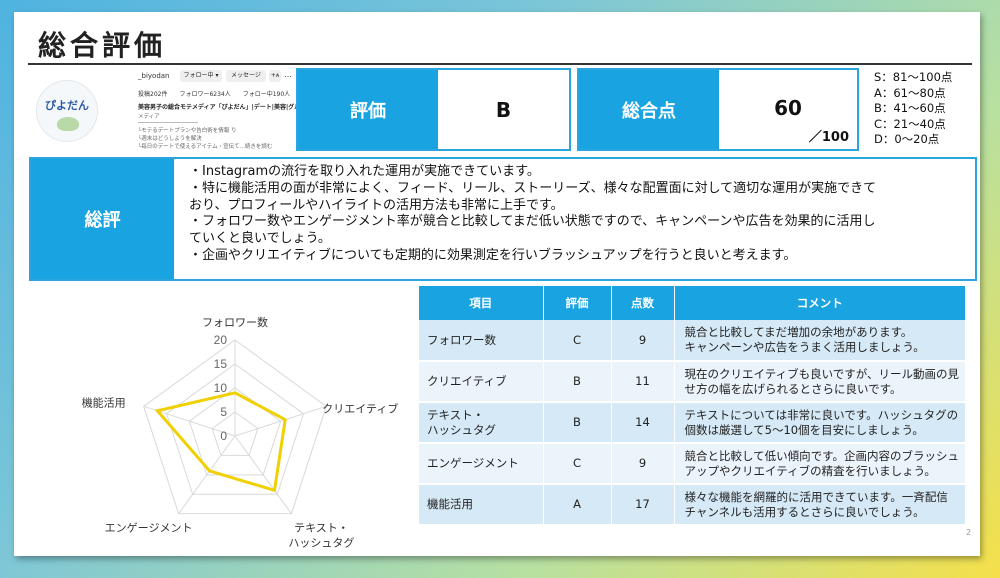 Image resolution: width=1000 pixels, height=578 pixels. I want to click on cell-item: 機能活用, so click(481, 505).